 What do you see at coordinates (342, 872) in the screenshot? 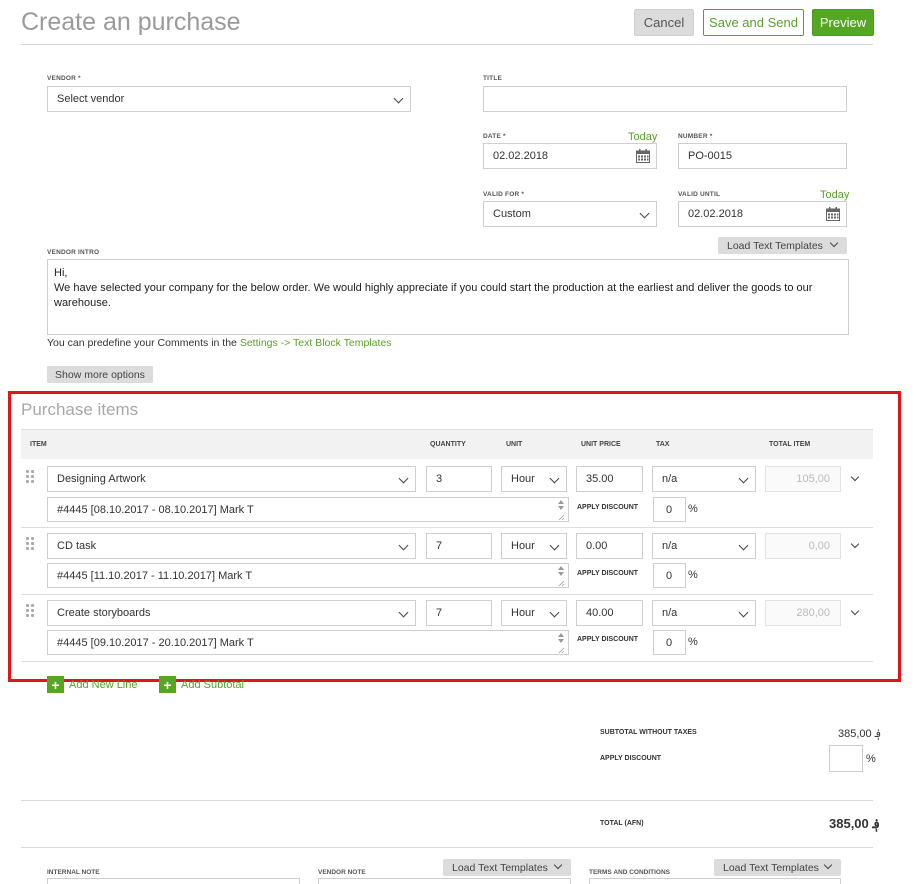
I see `vendor-note-label: VENDOR NOTE` at bounding box center [342, 872].